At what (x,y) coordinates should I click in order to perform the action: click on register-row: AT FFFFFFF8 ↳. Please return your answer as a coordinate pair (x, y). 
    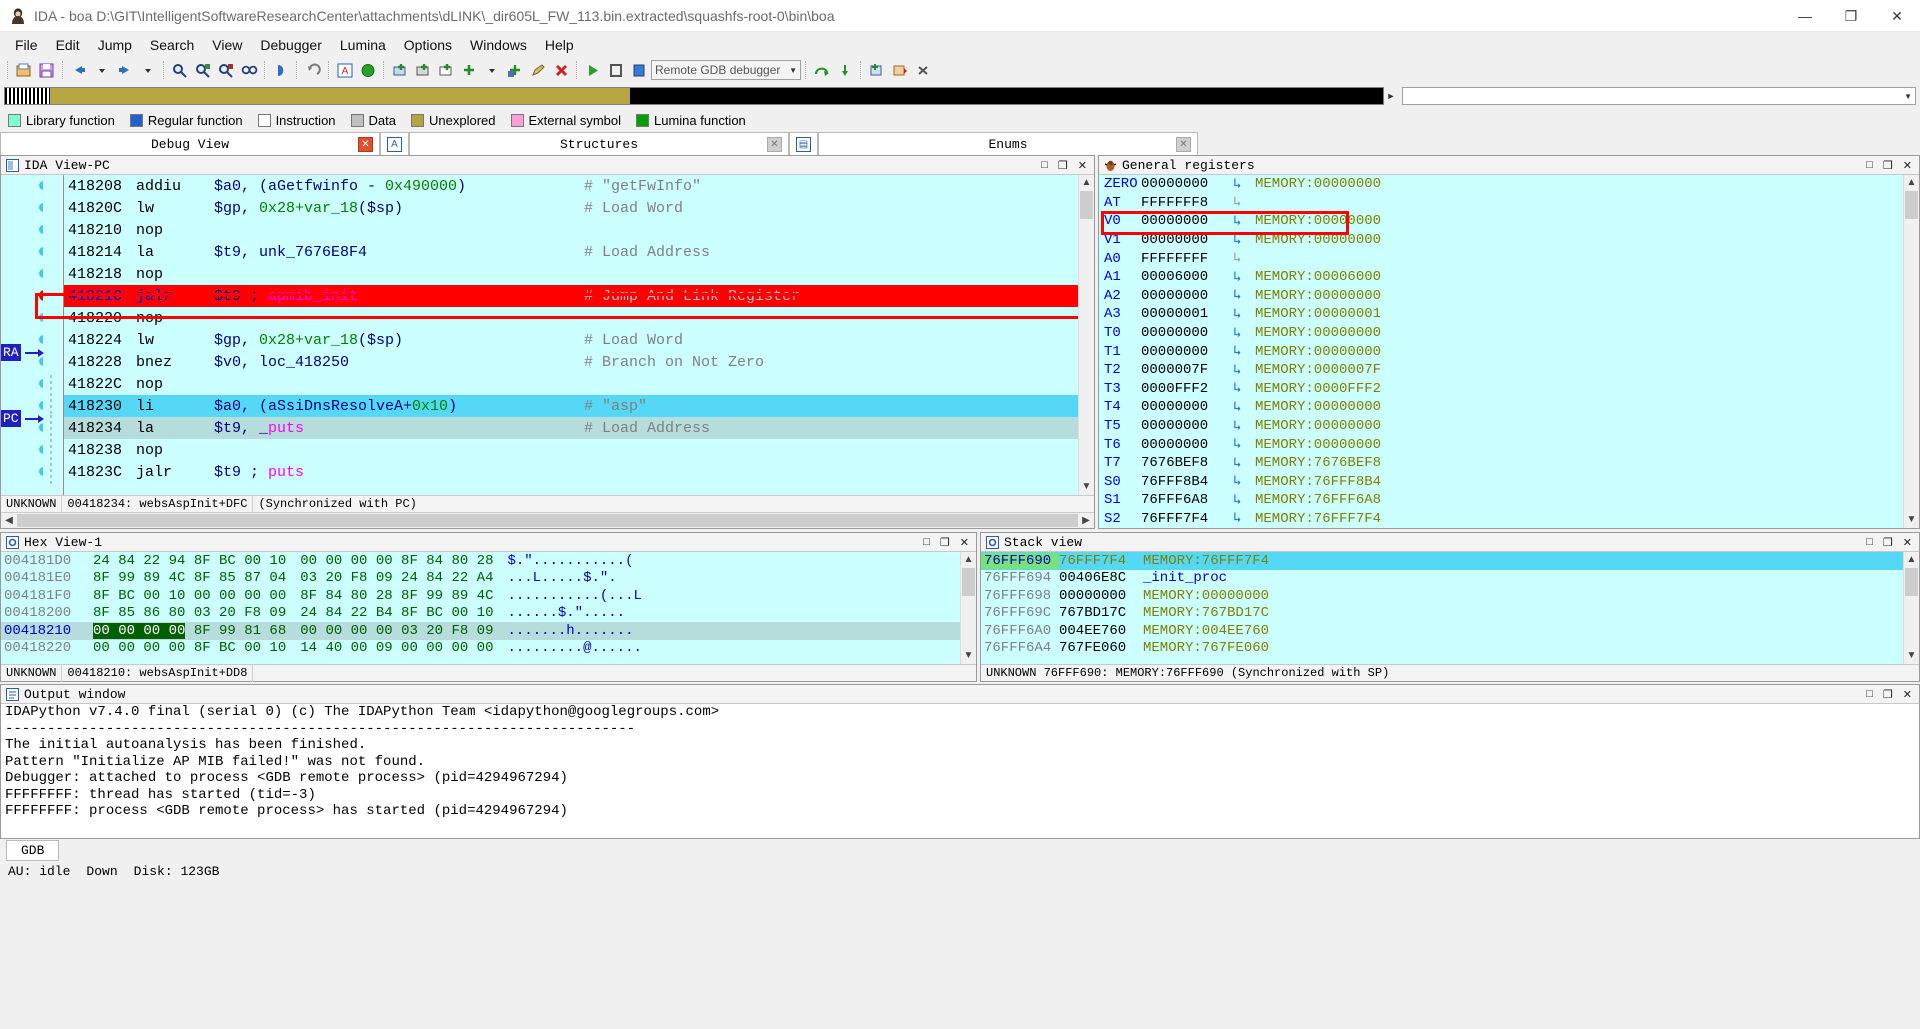
    Looking at the image, I should click on (1509, 203).